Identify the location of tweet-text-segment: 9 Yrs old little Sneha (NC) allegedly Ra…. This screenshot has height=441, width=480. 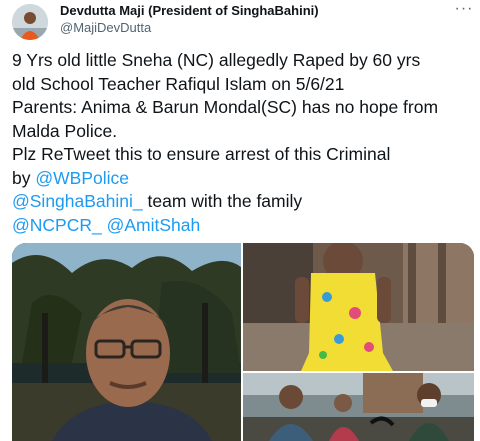
(216, 60).